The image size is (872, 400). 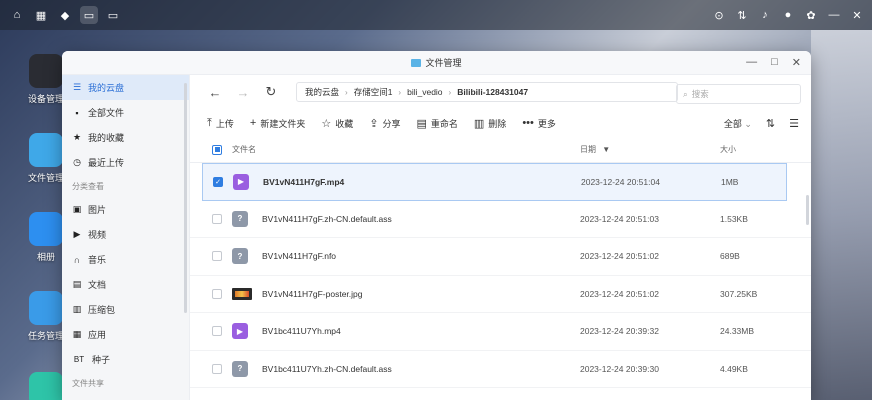 I want to click on title-bar: 文件管理 — □ ✕, so click(x=436, y=63).